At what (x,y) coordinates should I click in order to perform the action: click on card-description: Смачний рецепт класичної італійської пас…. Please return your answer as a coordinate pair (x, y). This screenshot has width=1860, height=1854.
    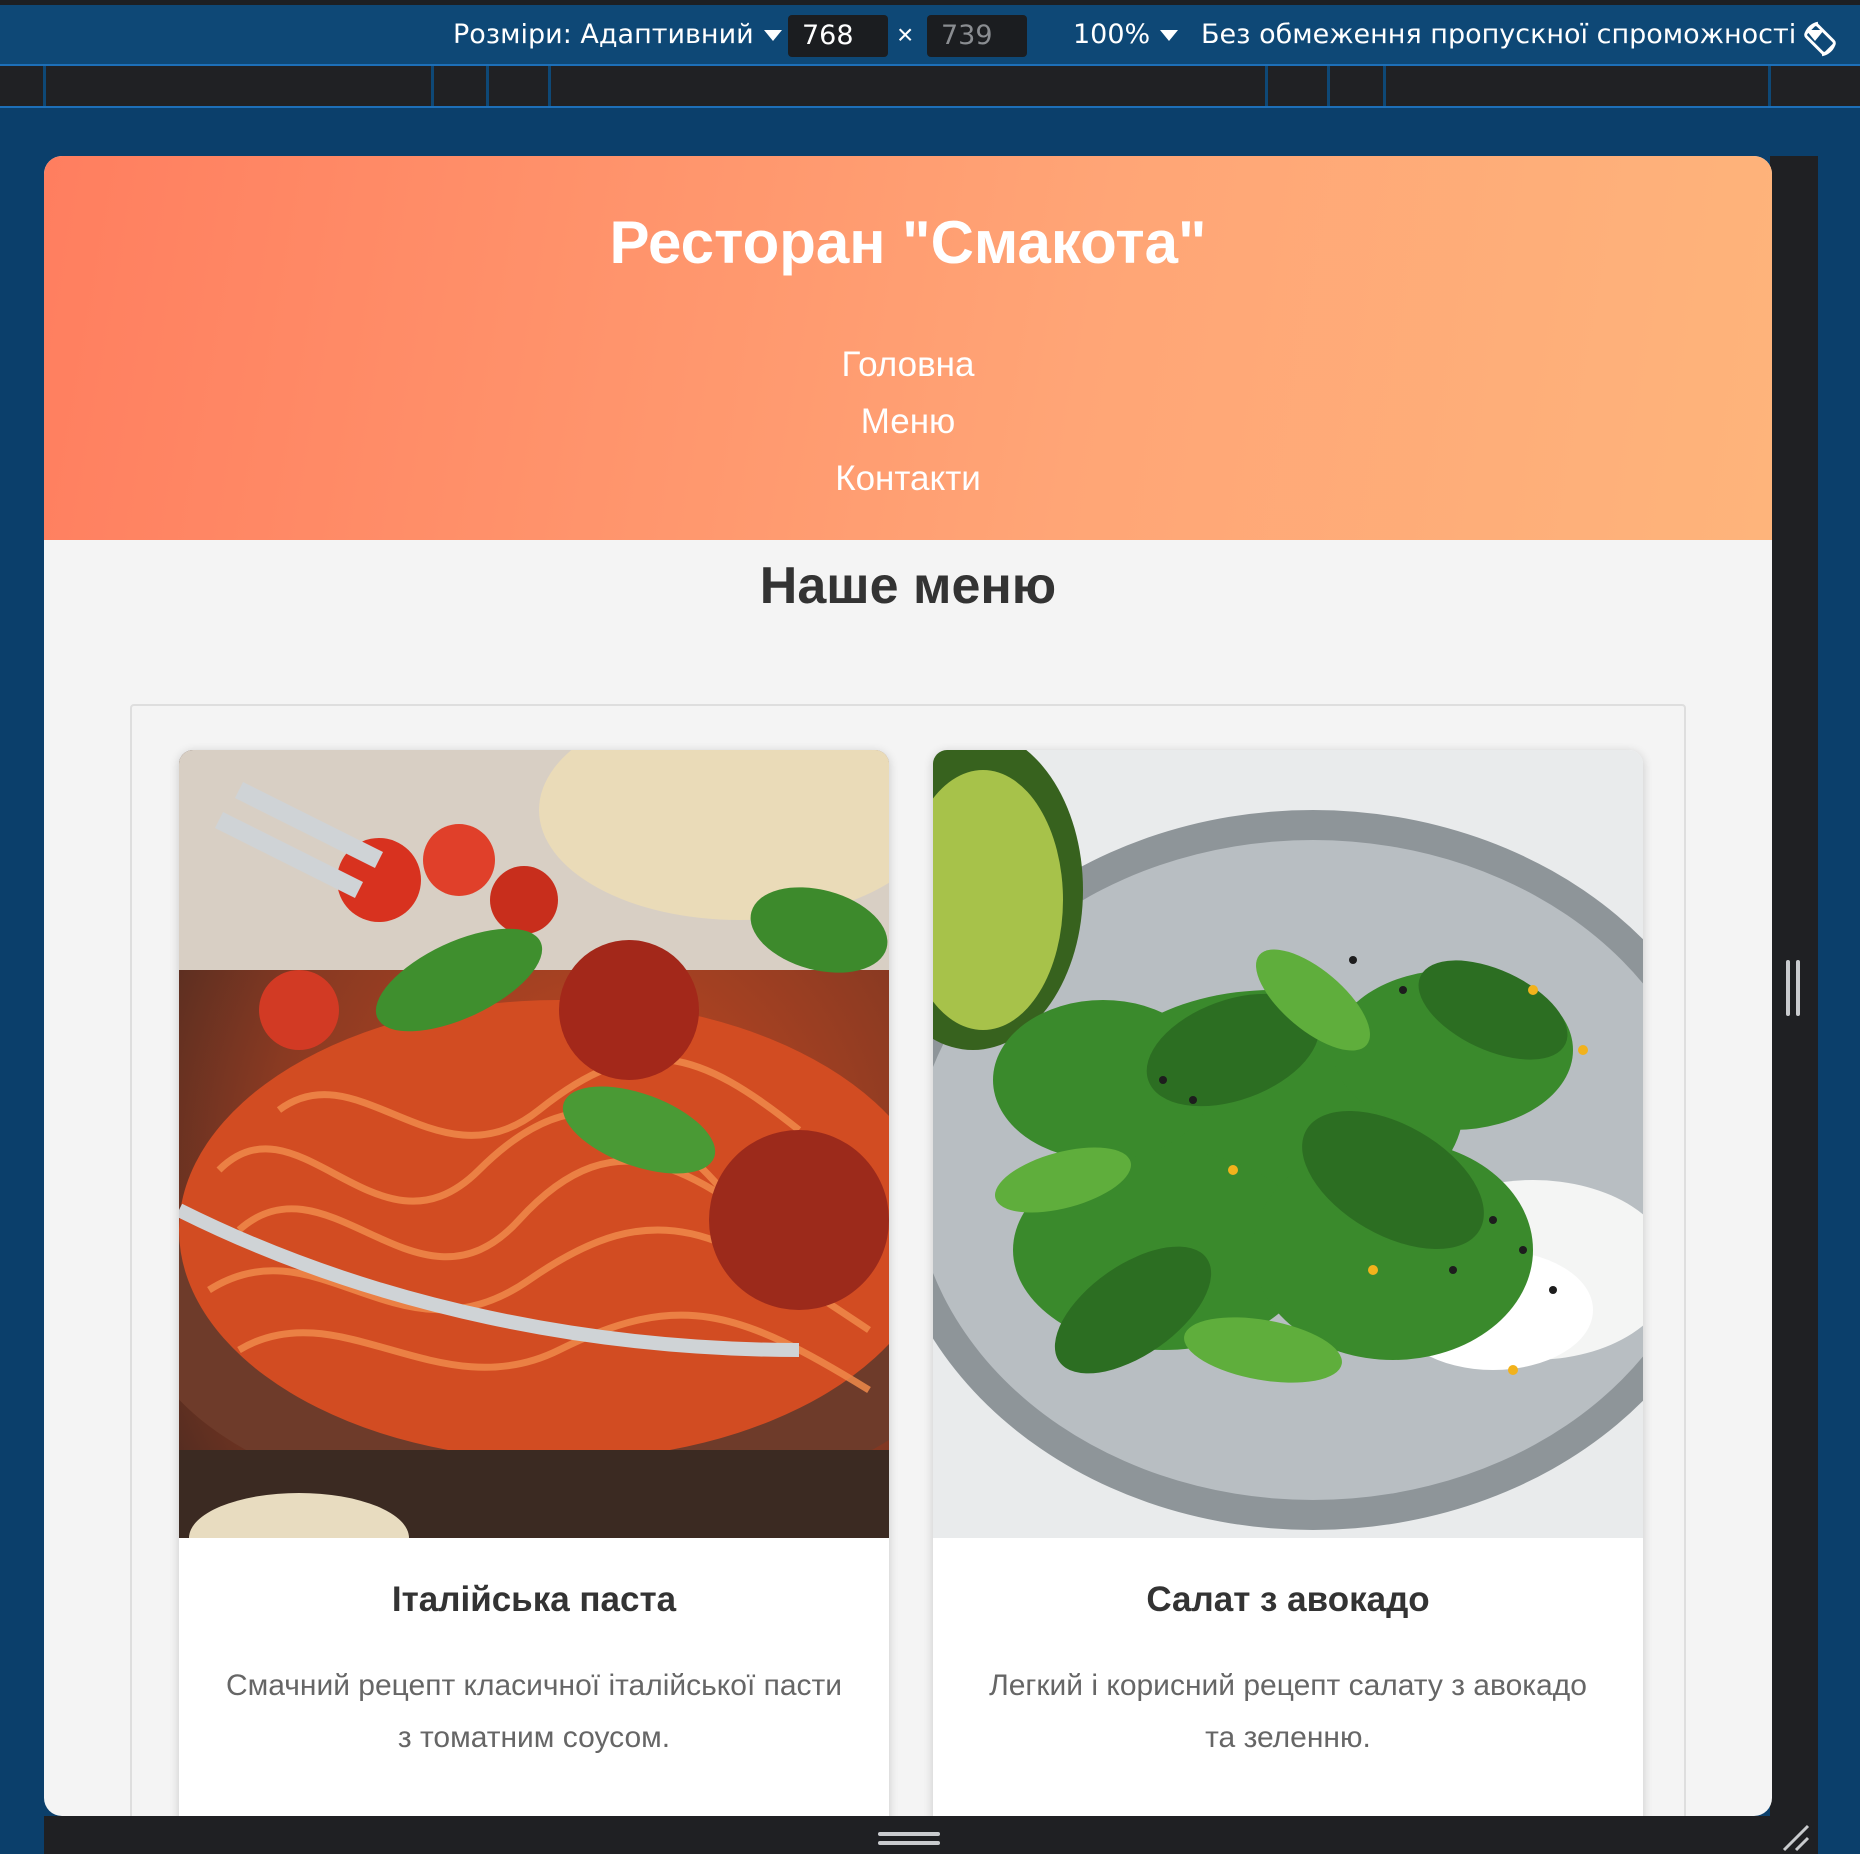
    Looking at the image, I should click on (534, 1711).